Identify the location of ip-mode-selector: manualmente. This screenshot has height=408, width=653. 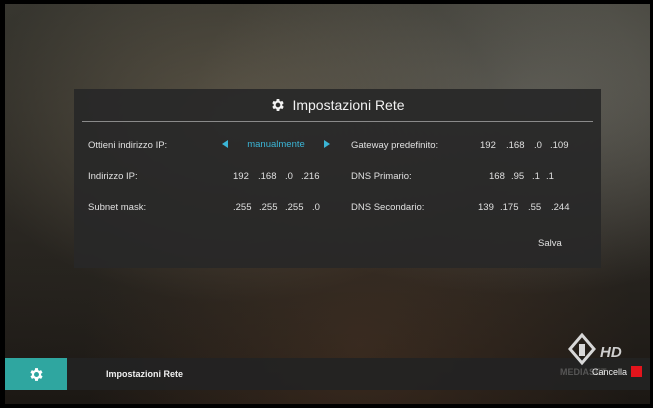
(276, 144).